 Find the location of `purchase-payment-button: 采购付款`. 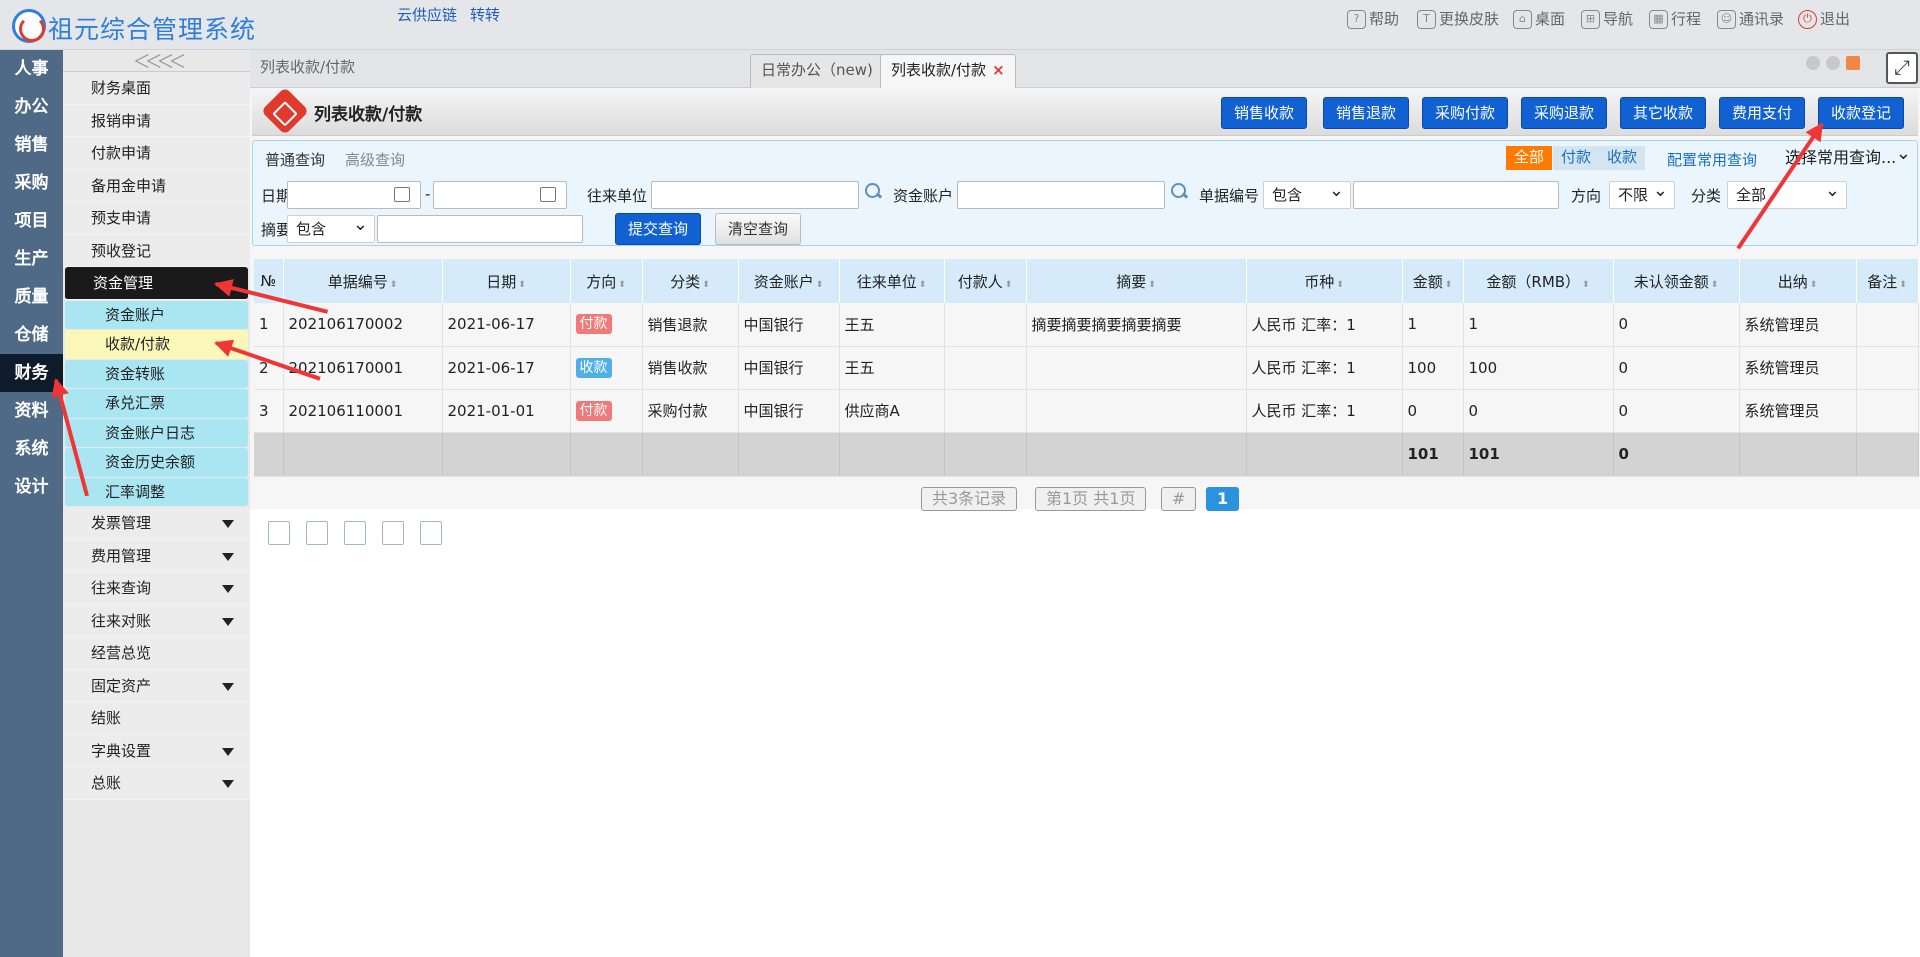

purchase-payment-button: 采购付款 is located at coordinates (1465, 113).